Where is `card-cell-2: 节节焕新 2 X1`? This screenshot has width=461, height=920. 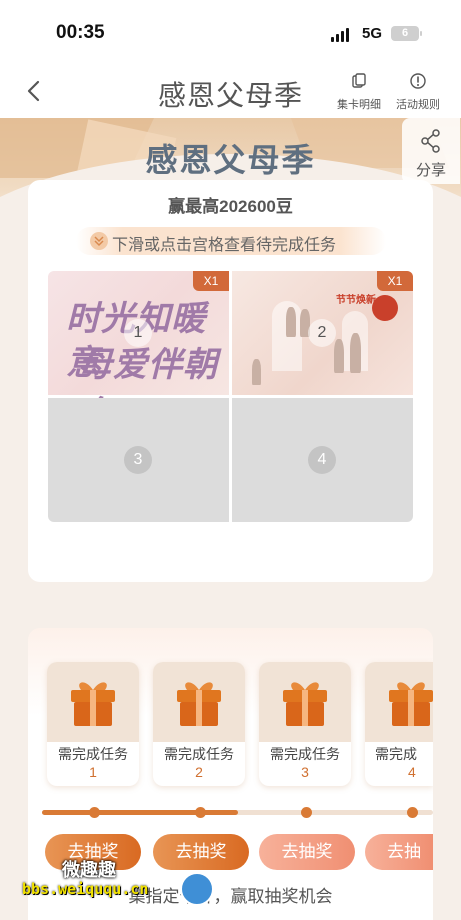 card-cell-2: 节节焕新 2 X1 is located at coordinates (322, 333).